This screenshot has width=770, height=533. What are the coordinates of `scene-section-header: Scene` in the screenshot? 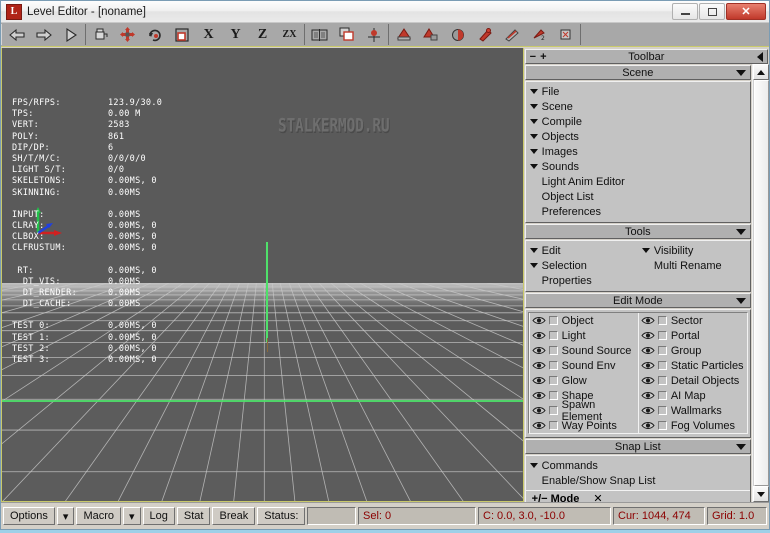 It's located at (637, 72).